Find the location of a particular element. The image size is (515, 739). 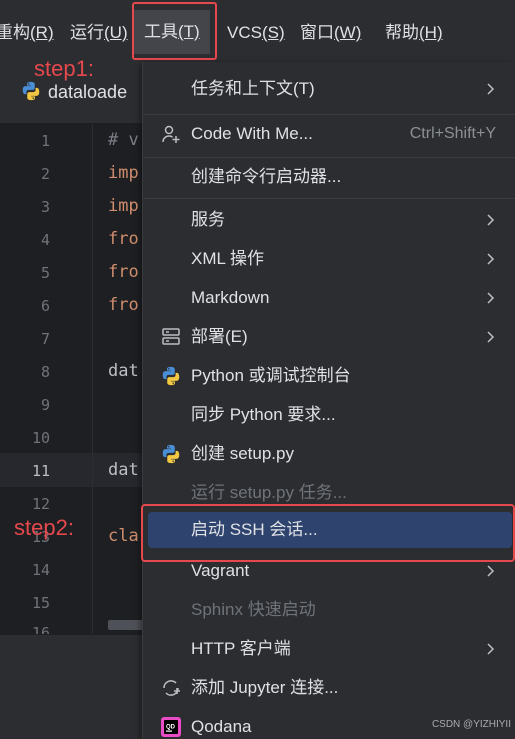

line-number: 16 is located at coordinates (40, 629).